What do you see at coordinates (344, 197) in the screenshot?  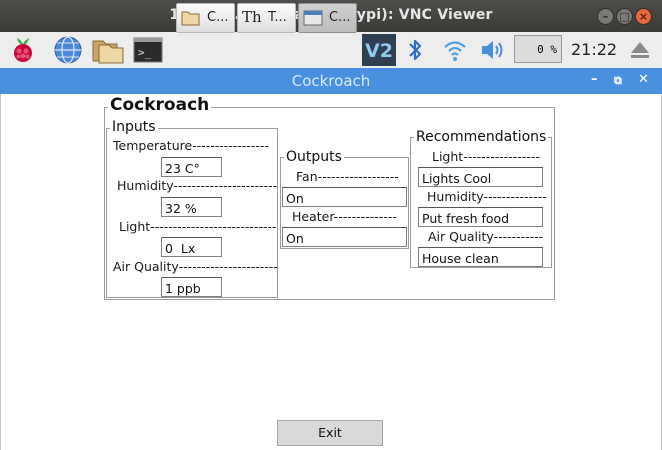 I see `fan-field` at bounding box center [344, 197].